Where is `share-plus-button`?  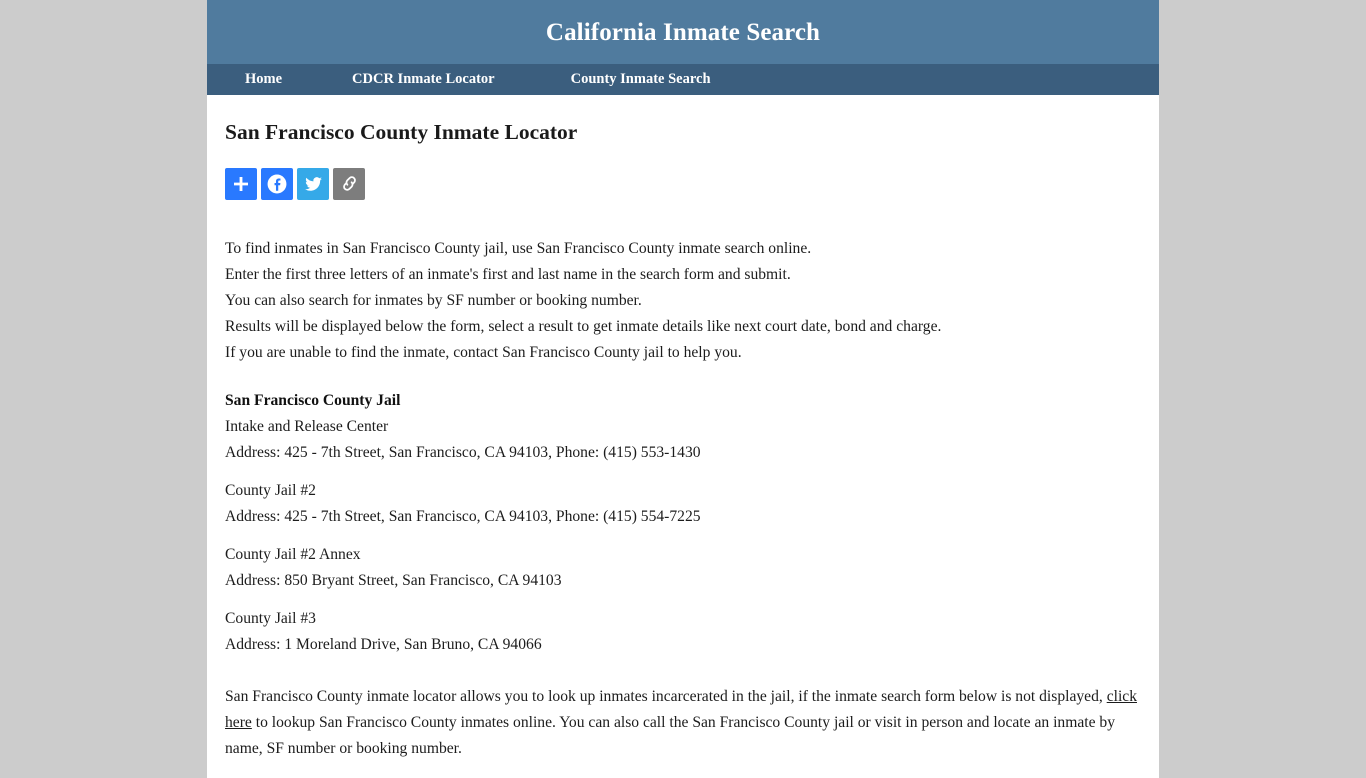
share-plus-button is located at coordinates (241, 183).